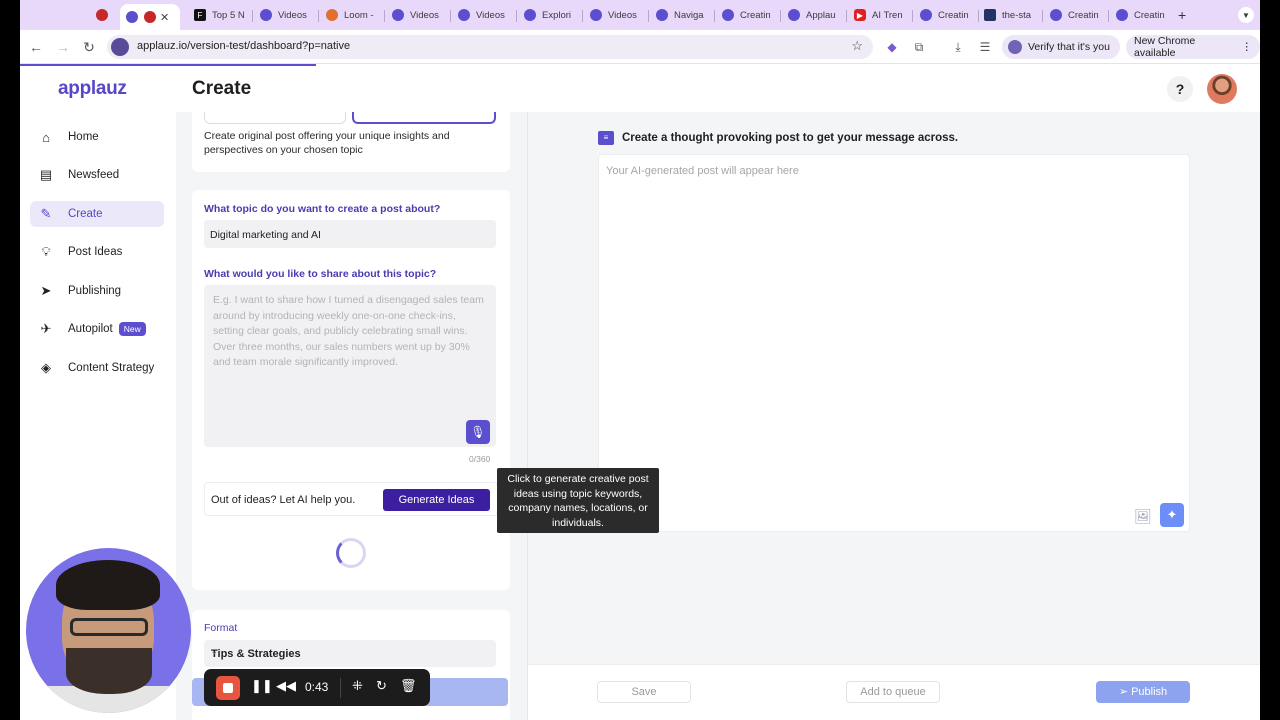  I want to click on avatar, so click(1222, 89).